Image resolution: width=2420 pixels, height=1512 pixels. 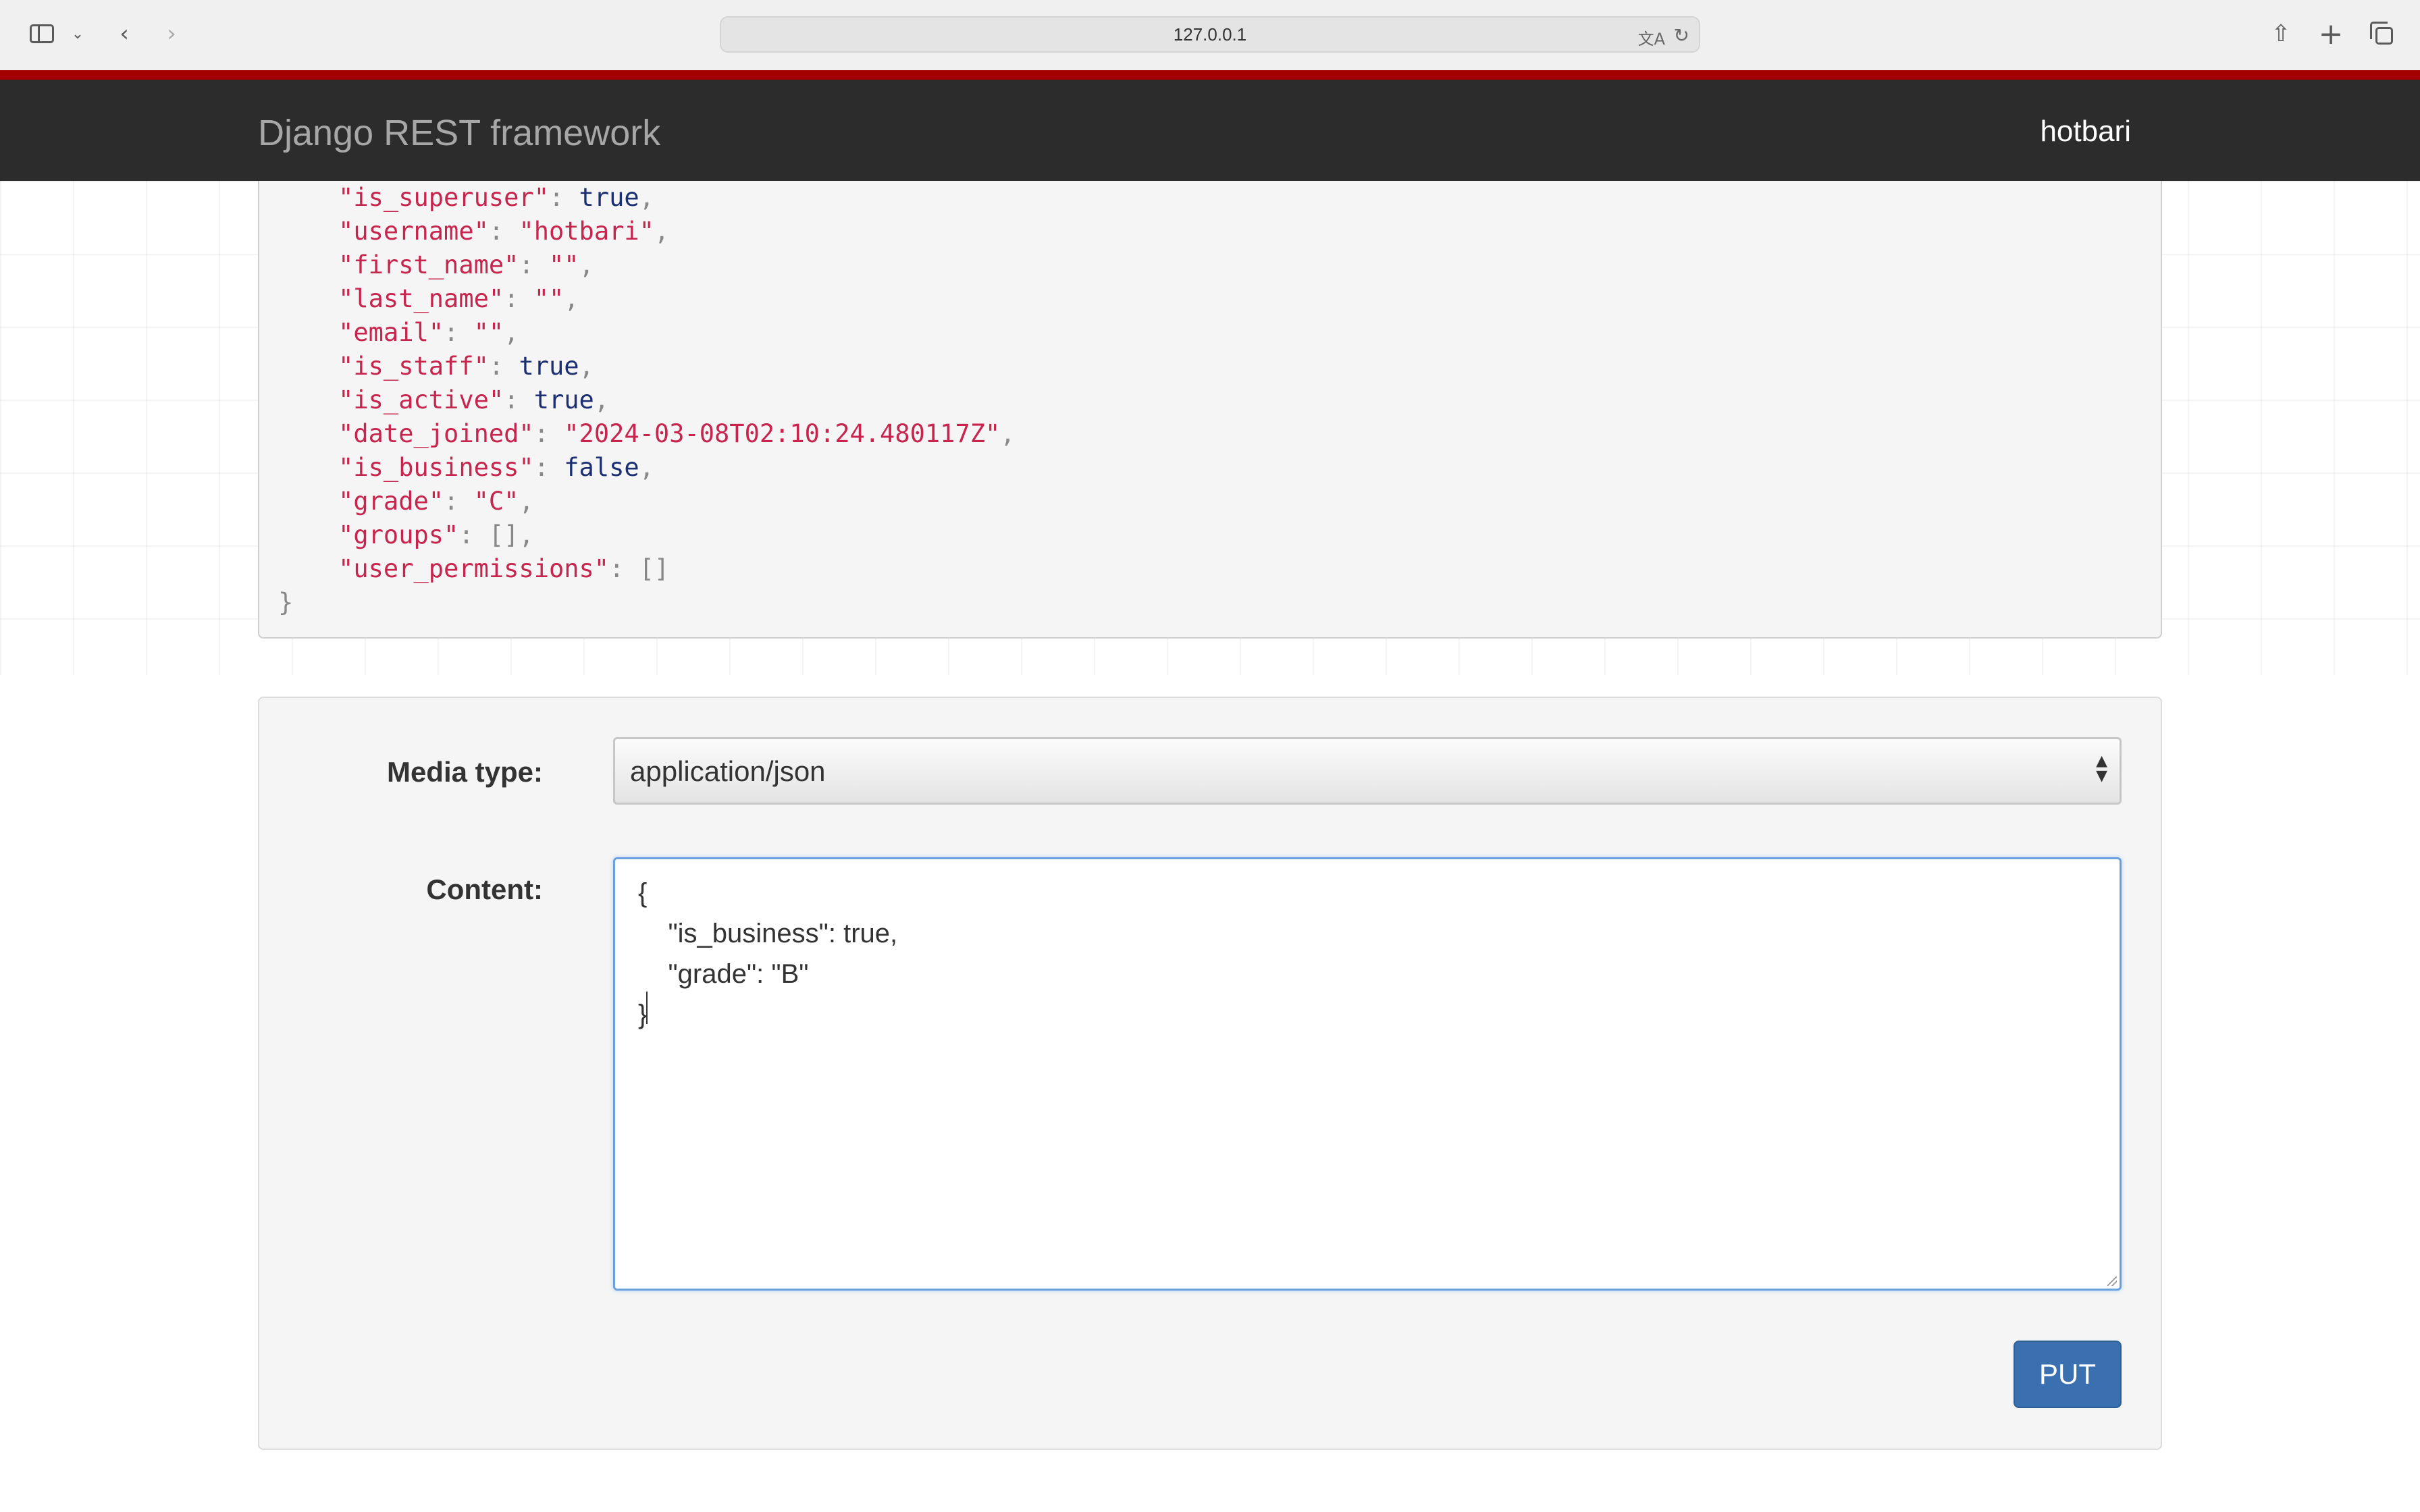 What do you see at coordinates (1210, 130) in the screenshot?
I see `navbar: Django REST framework hotbari` at bounding box center [1210, 130].